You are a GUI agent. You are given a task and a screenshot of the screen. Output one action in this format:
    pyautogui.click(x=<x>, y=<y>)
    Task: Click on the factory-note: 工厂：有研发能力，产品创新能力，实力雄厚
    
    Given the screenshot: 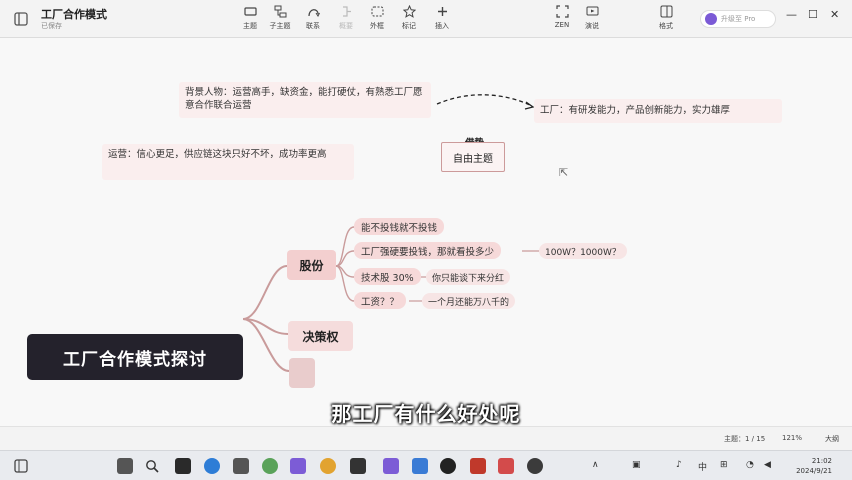 What is the action you would take?
    pyautogui.click(x=658, y=111)
    